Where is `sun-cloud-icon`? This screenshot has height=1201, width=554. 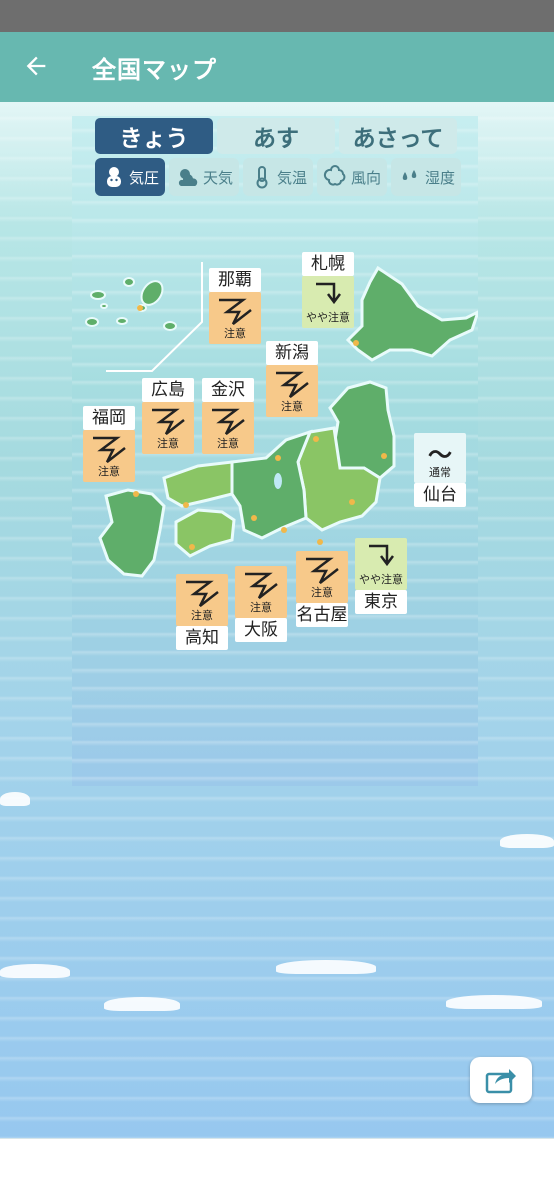
sun-cloud-icon is located at coordinates (188, 177).